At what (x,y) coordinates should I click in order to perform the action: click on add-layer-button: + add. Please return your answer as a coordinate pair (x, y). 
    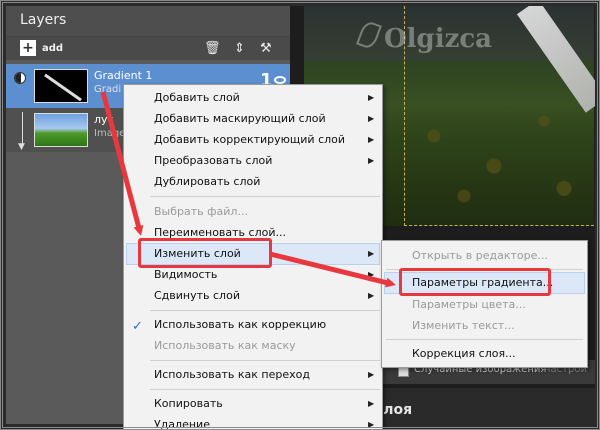
    Looking at the image, I should click on (41, 48).